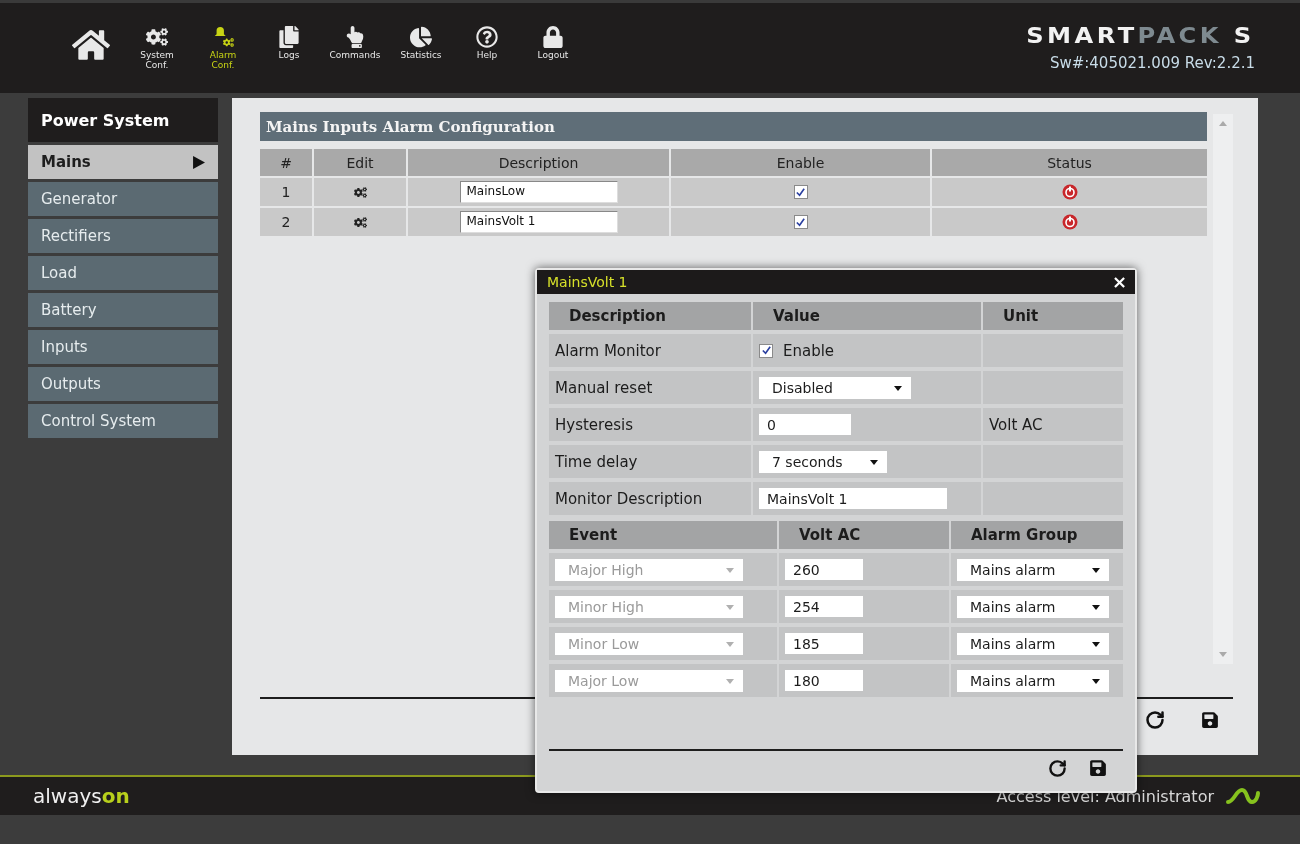 The height and width of the screenshot is (844, 1300). I want to click on nav-item: Logs, so click(289, 43).